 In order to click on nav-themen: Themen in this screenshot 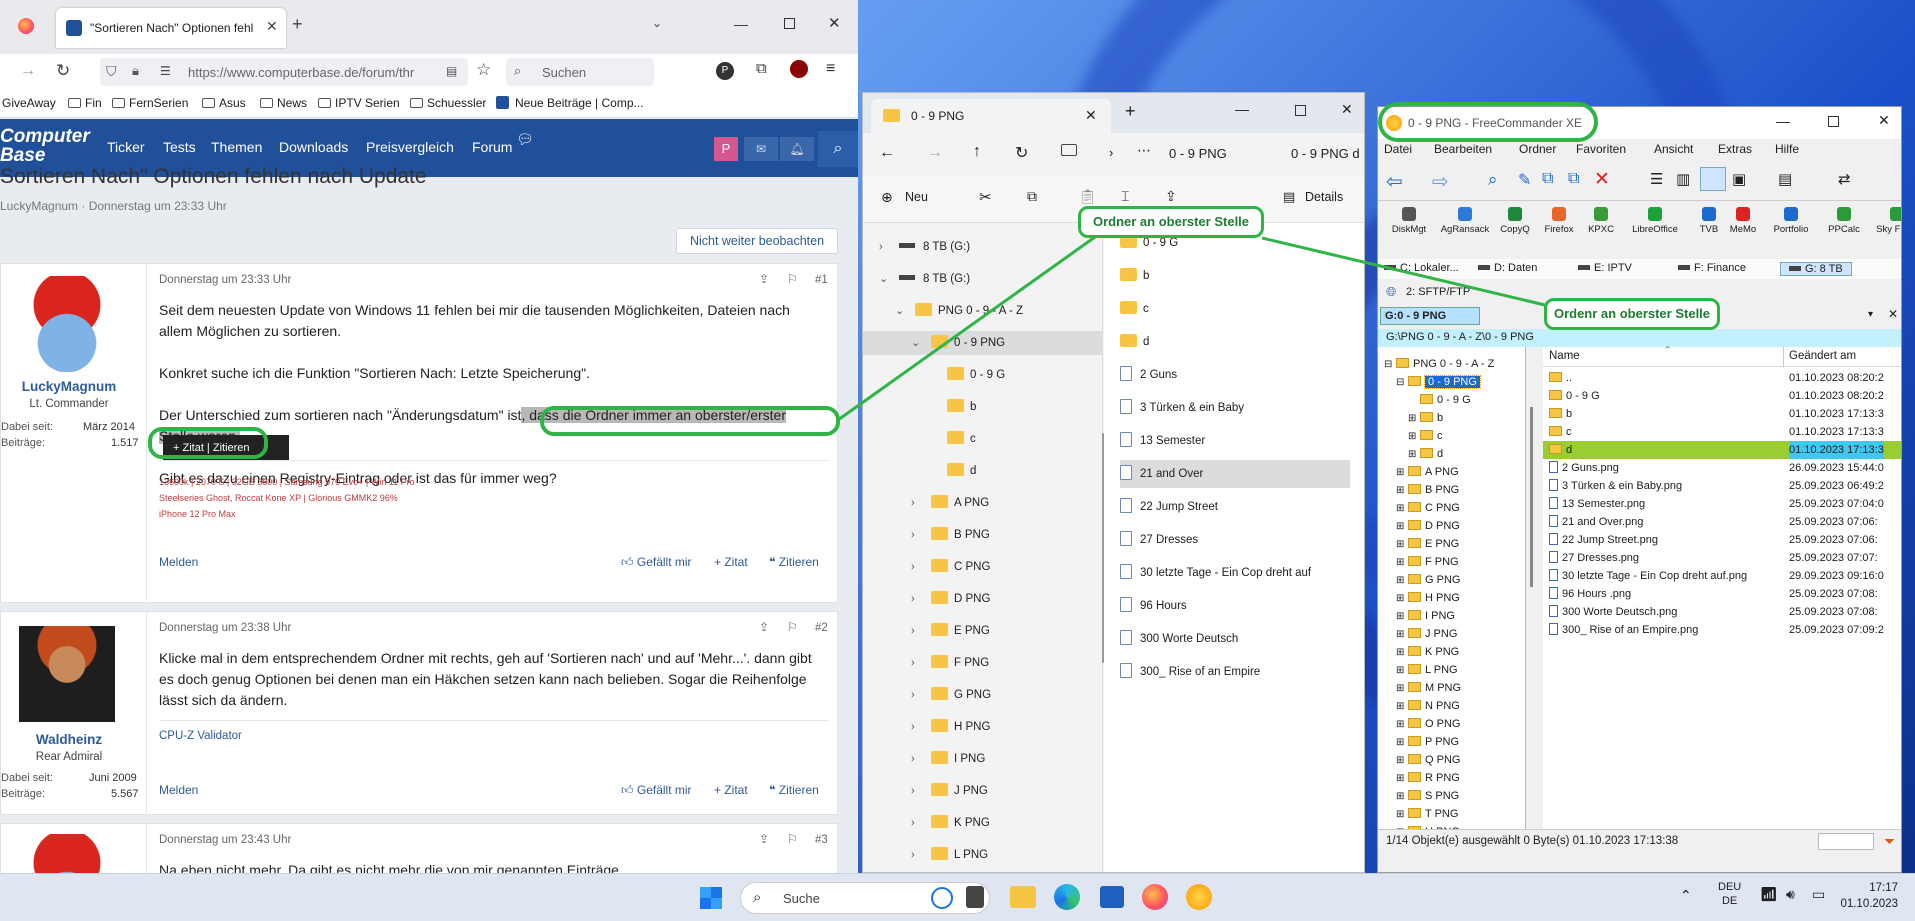, I will do `click(236, 147)`.